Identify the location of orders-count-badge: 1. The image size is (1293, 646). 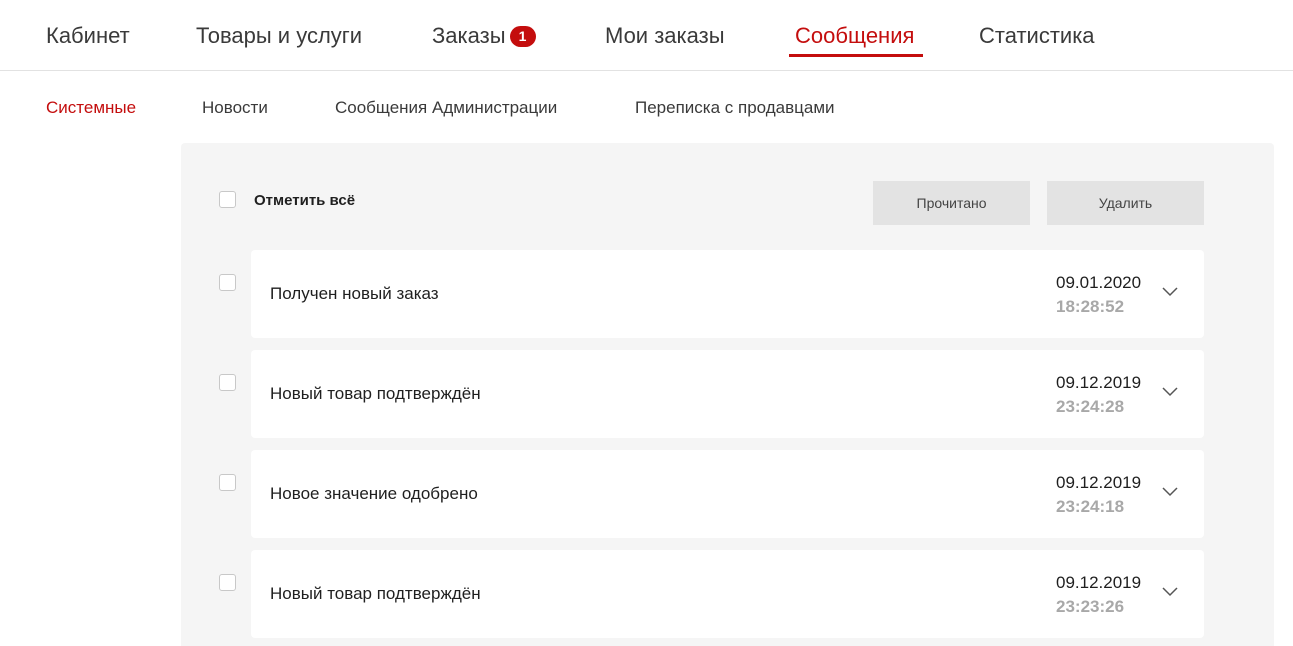
(522, 36).